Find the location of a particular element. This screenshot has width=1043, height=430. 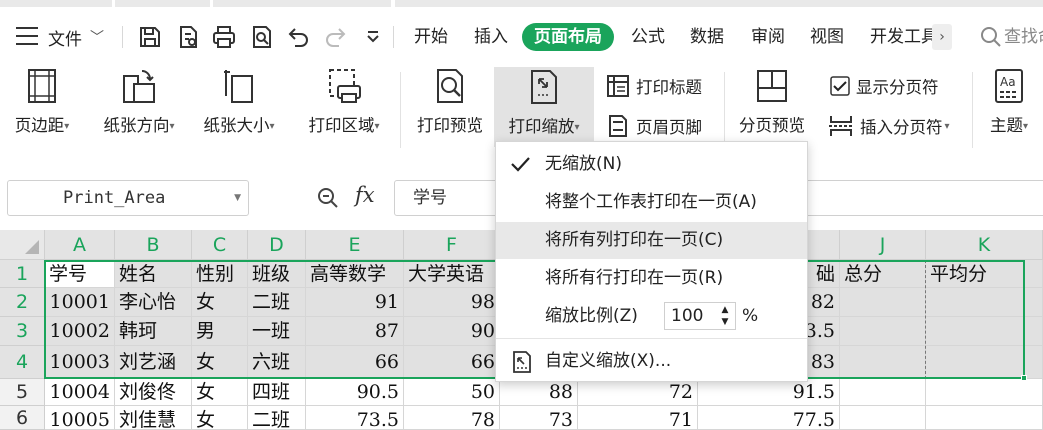

print-preview-button: 打印预览 is located at coordinates (450, 108).